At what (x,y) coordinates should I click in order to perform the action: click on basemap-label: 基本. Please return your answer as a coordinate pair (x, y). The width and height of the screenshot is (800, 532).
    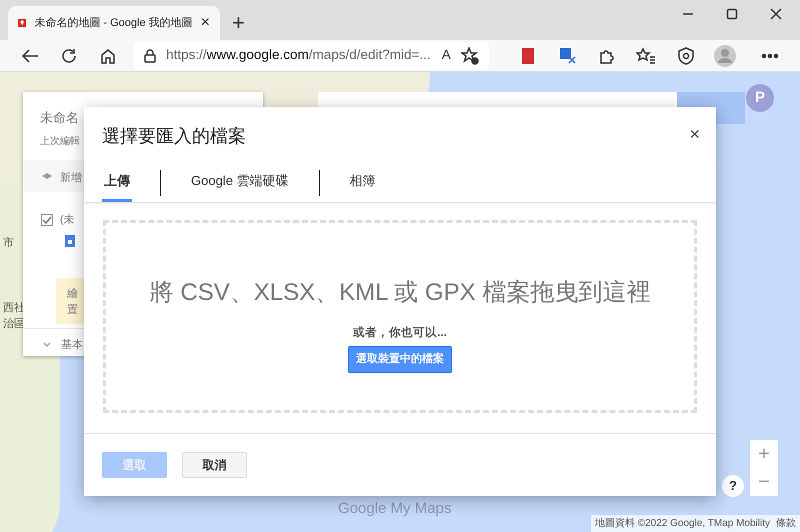
    Looking at the image, I should click on (72, 345).